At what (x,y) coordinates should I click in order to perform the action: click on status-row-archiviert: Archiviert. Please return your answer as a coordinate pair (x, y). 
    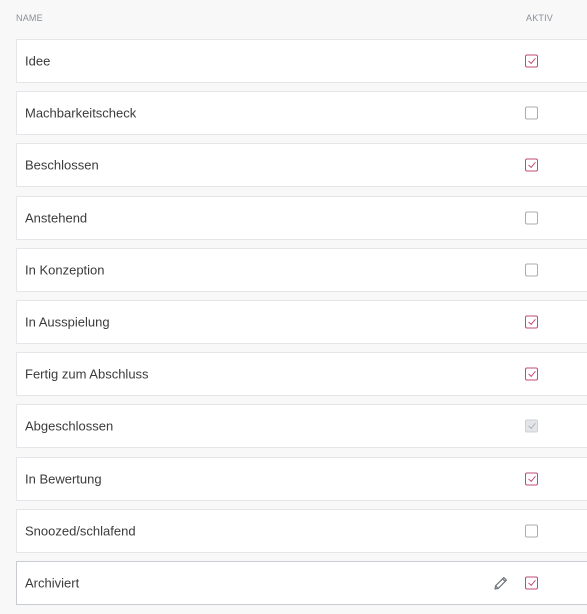
    Looking at the image, I should click on (301, 582).